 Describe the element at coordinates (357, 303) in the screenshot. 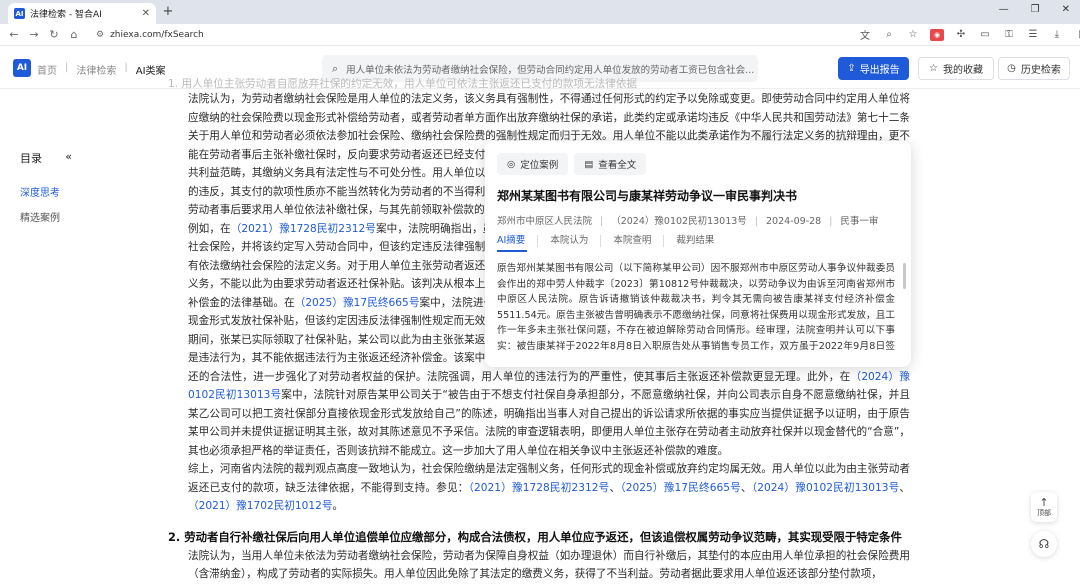

I see `case-link: （2025）豫17民终665号` at that location.